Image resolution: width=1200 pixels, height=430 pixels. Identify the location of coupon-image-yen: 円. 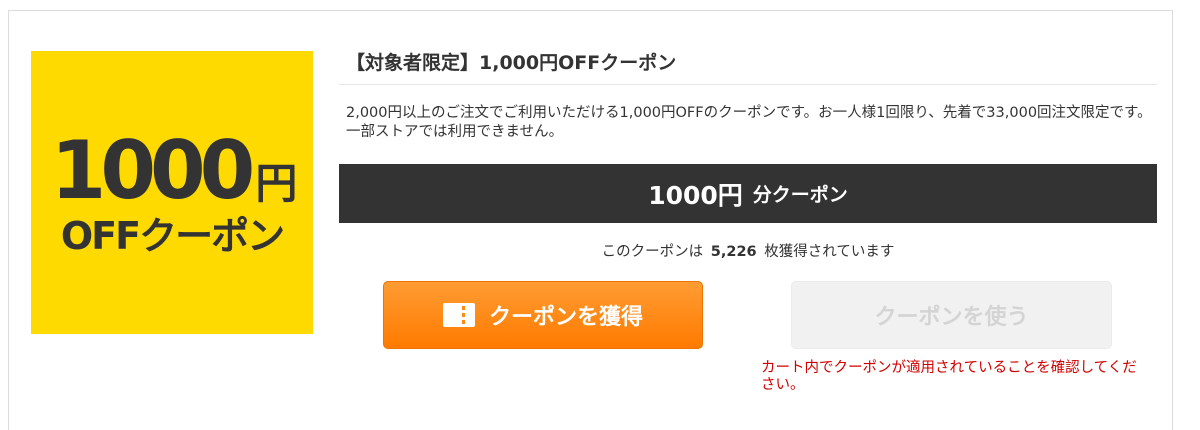
(276, 183).